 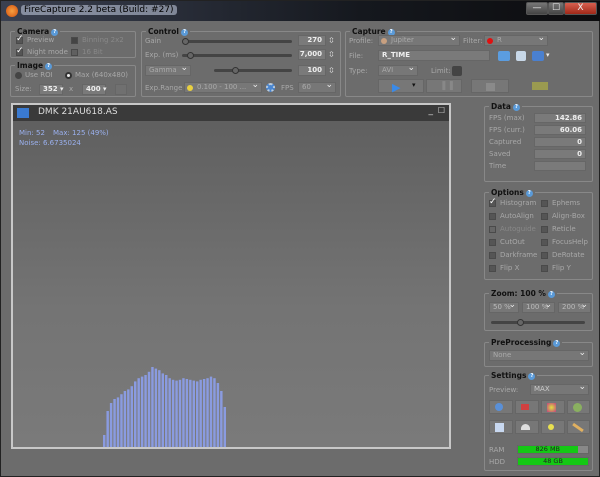 What do you see at coordinates (507, 130) in the screenshot?
I see `data-label: FPS (curr.)` at bounding box center [507, 130].